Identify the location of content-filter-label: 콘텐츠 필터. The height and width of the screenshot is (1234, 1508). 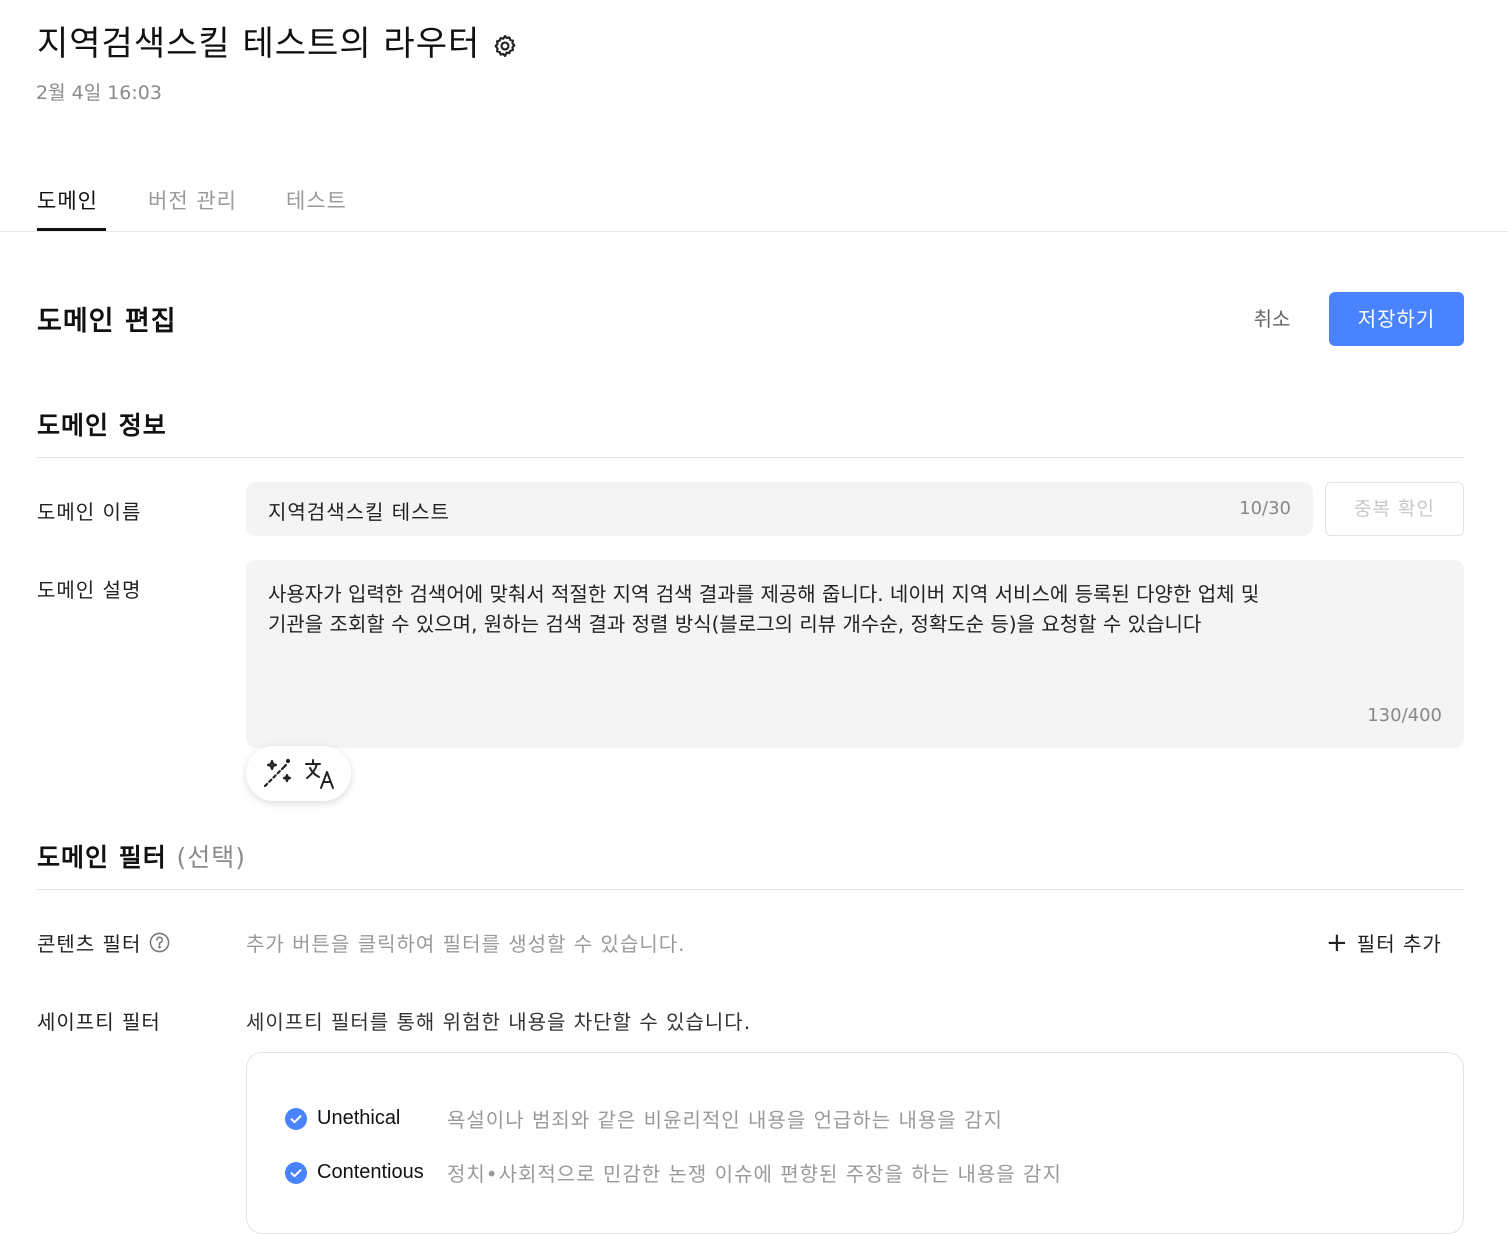
(103, 942).